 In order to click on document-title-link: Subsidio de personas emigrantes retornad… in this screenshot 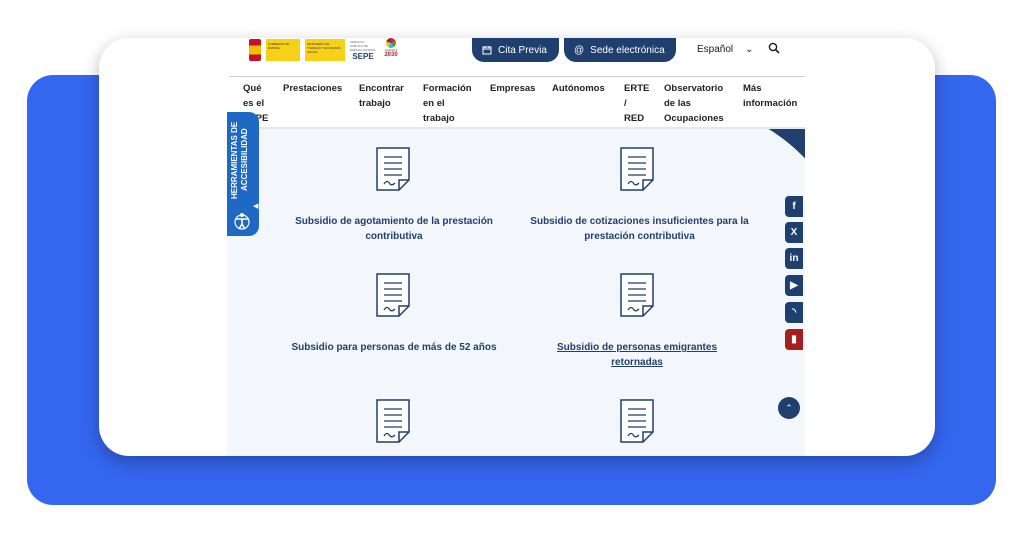, I will do `click(637, 355)`.